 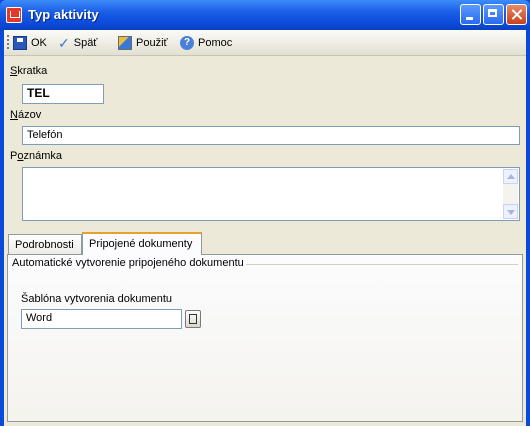 I want to click on name-field: Telefón, so click(x=271, y=135).